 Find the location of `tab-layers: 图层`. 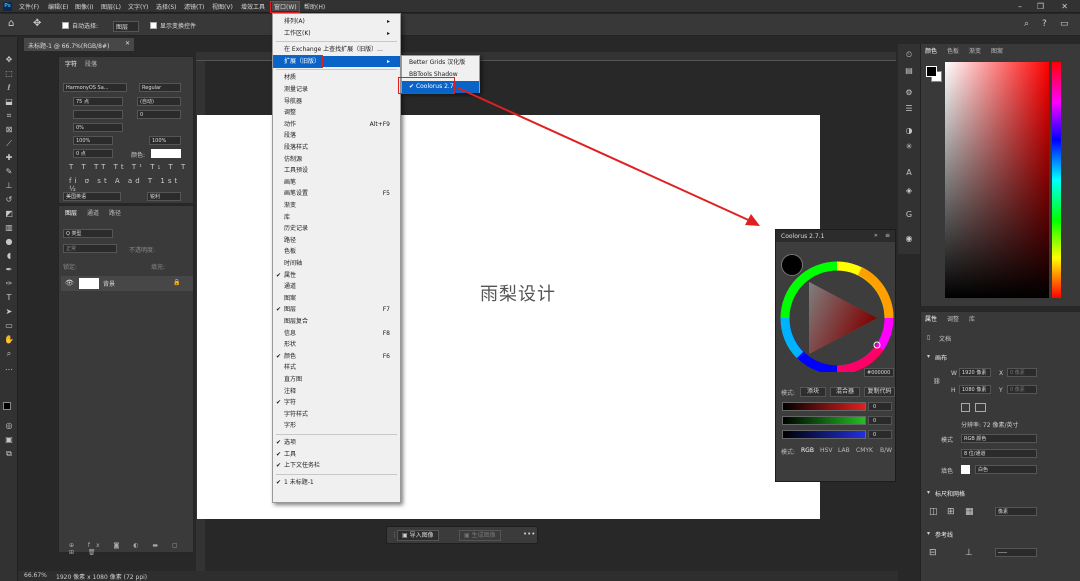

tab-layers: 图层 is located at coordinates (71, 212).